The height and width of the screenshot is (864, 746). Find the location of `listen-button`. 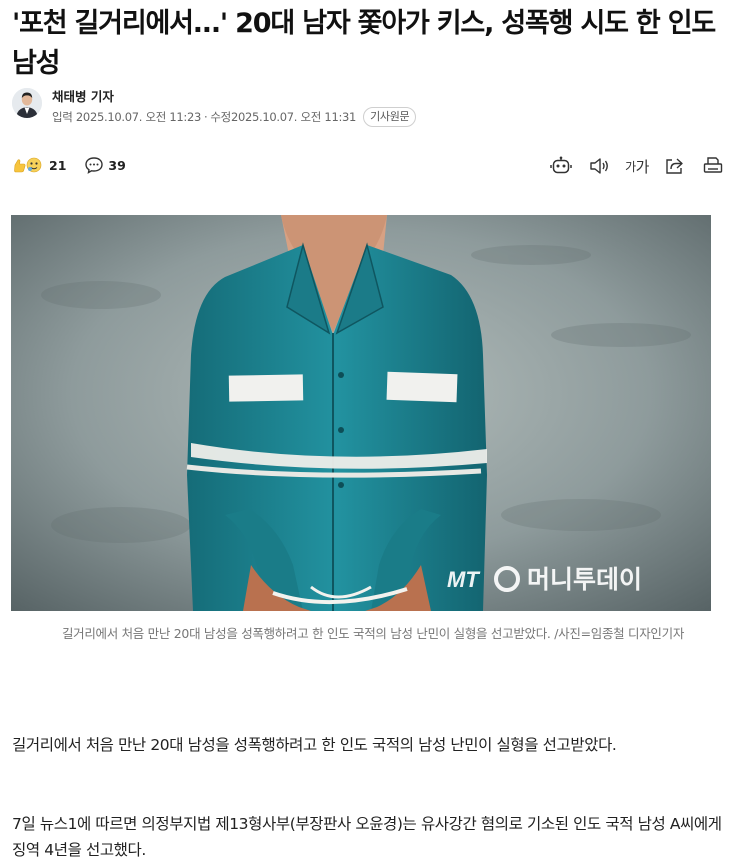

listen-button is located at coordinates (599, 166).